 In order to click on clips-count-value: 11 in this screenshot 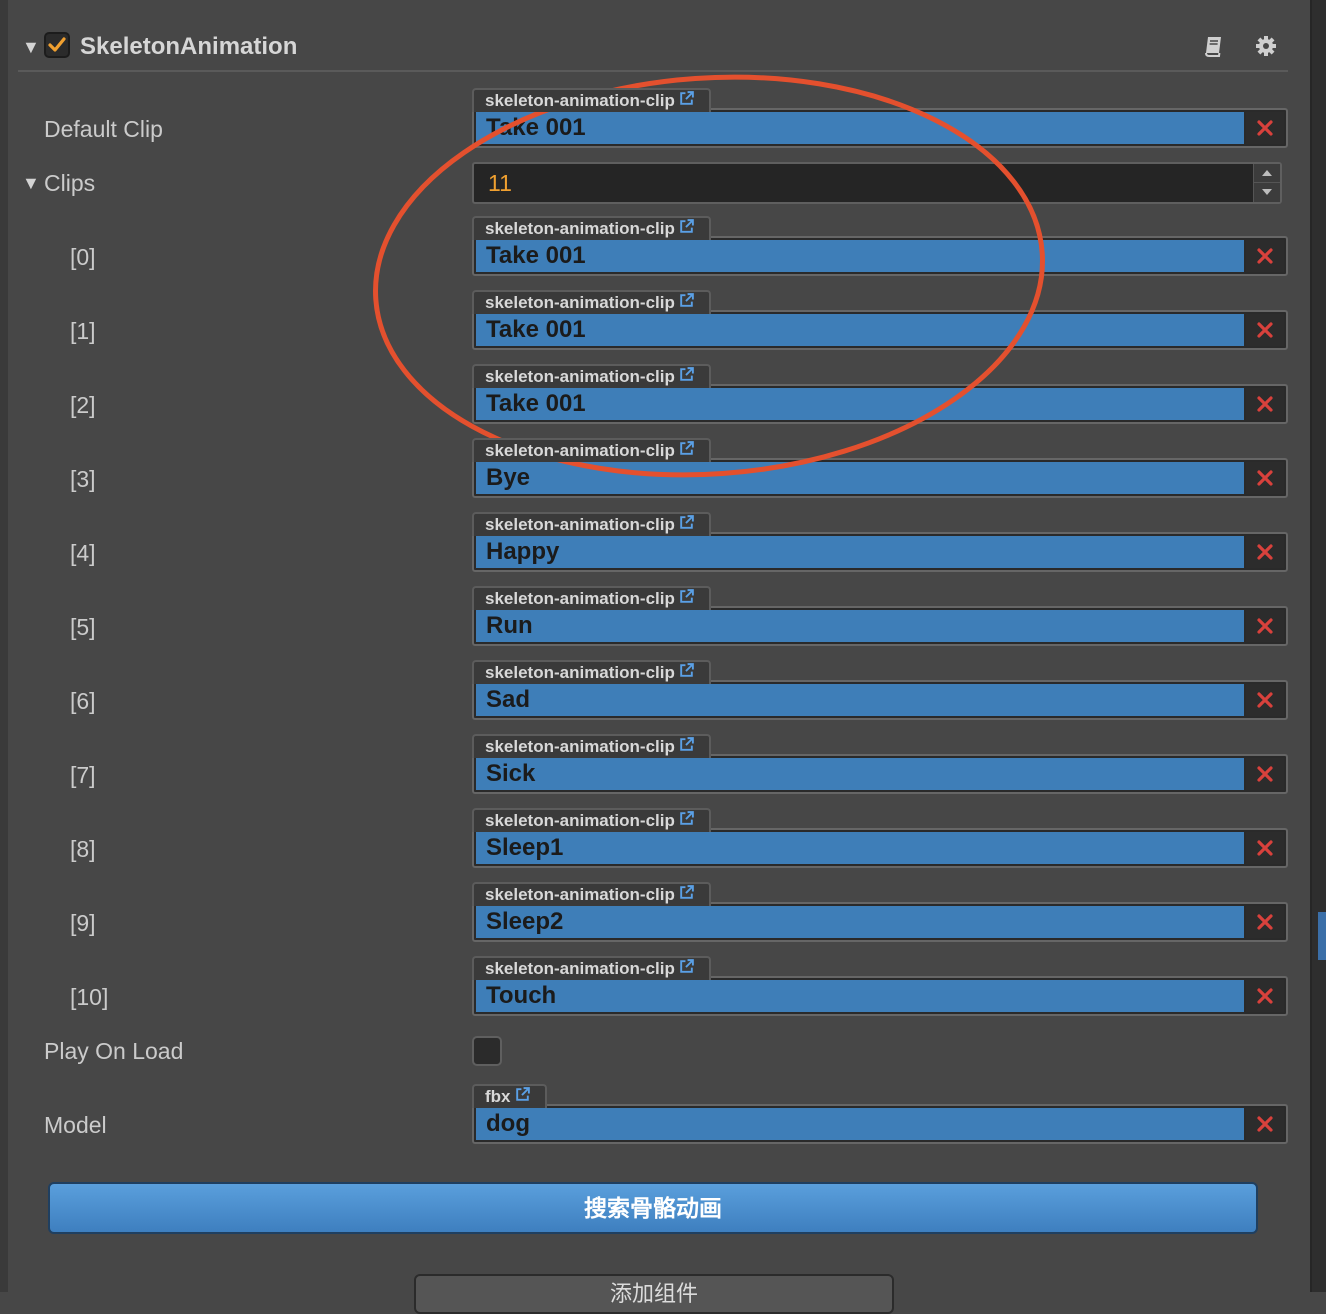, I will do `click(500, 183)`.